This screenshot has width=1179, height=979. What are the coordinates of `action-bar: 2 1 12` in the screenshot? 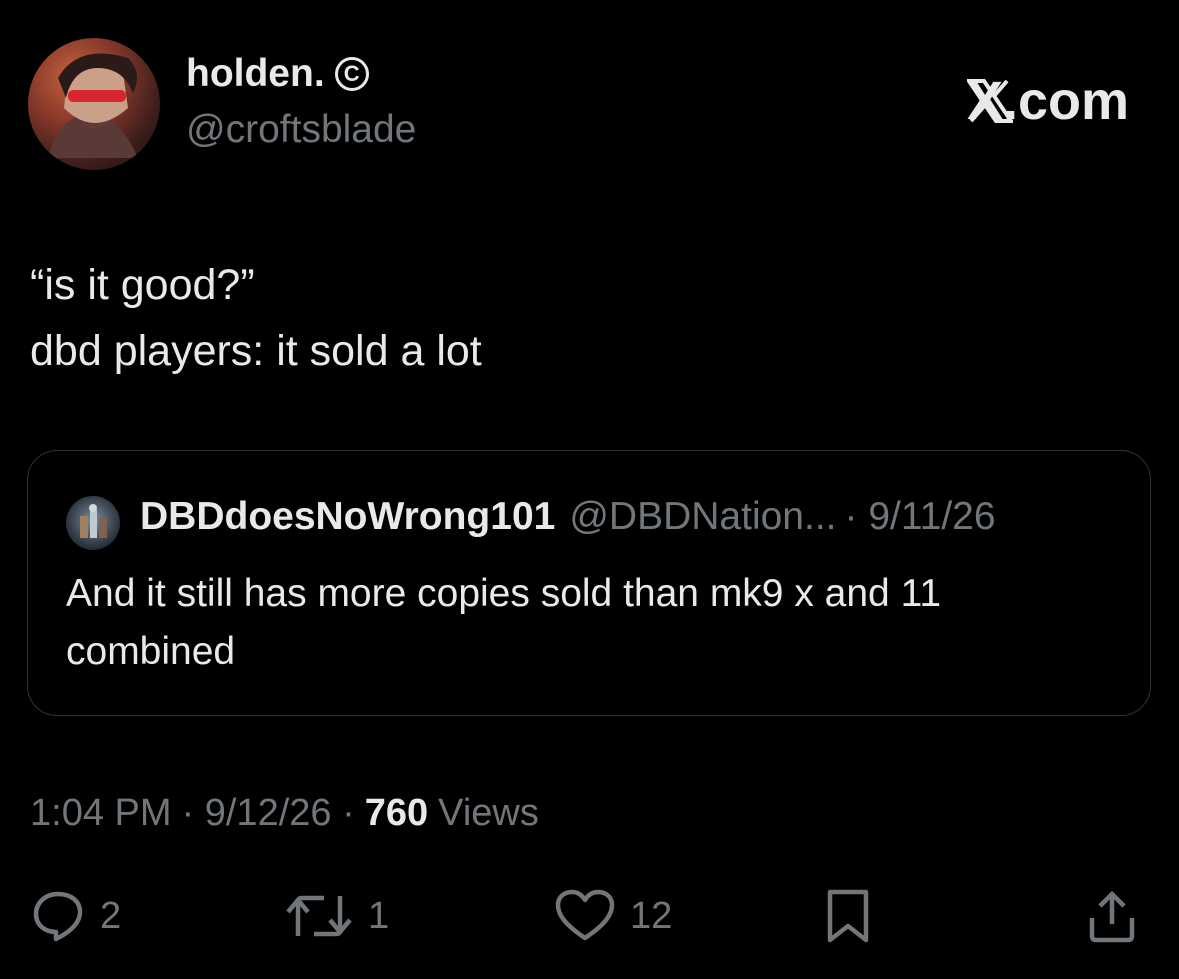 It's located at (589, 918).